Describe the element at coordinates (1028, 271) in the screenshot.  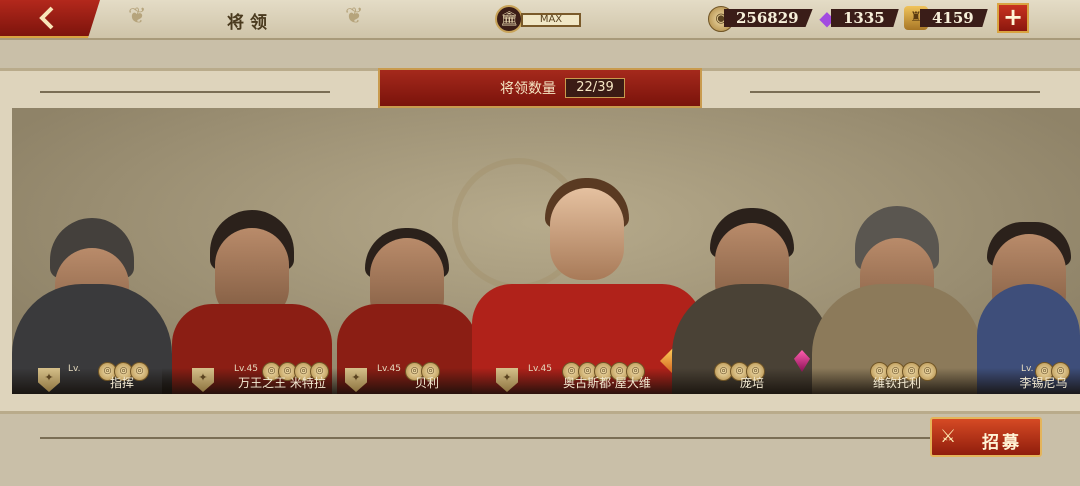
I see `general-card: Lv. ◎ ◎ 李锡尼乌` at that location.